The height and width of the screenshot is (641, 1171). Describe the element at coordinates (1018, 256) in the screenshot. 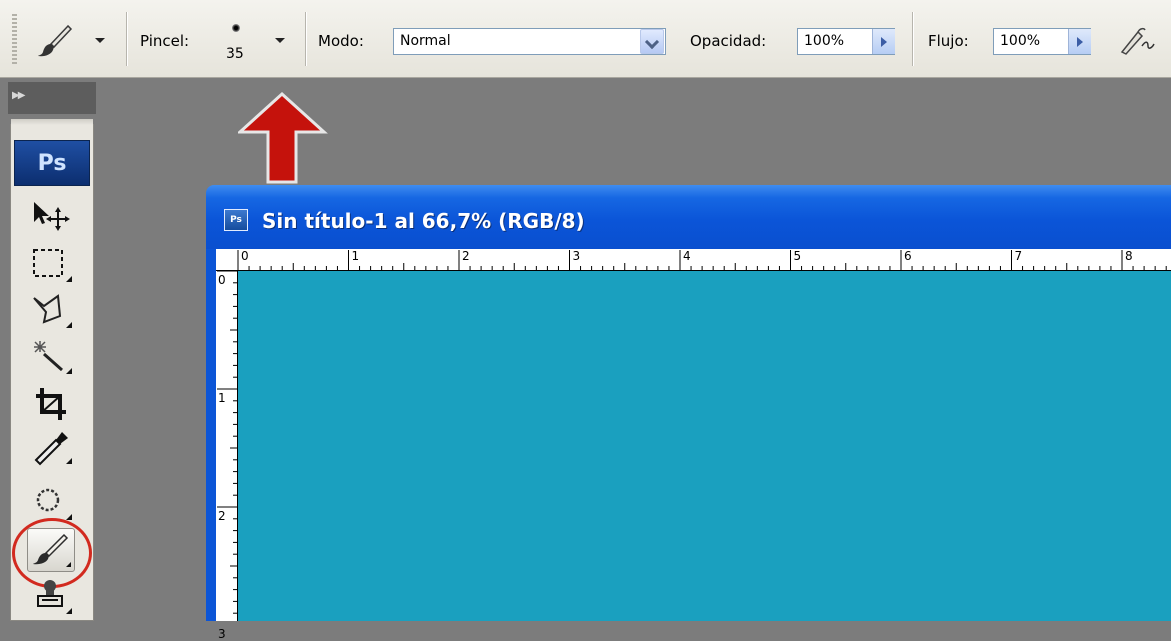

I see `horizontal-ruler-label: 7` at that location.